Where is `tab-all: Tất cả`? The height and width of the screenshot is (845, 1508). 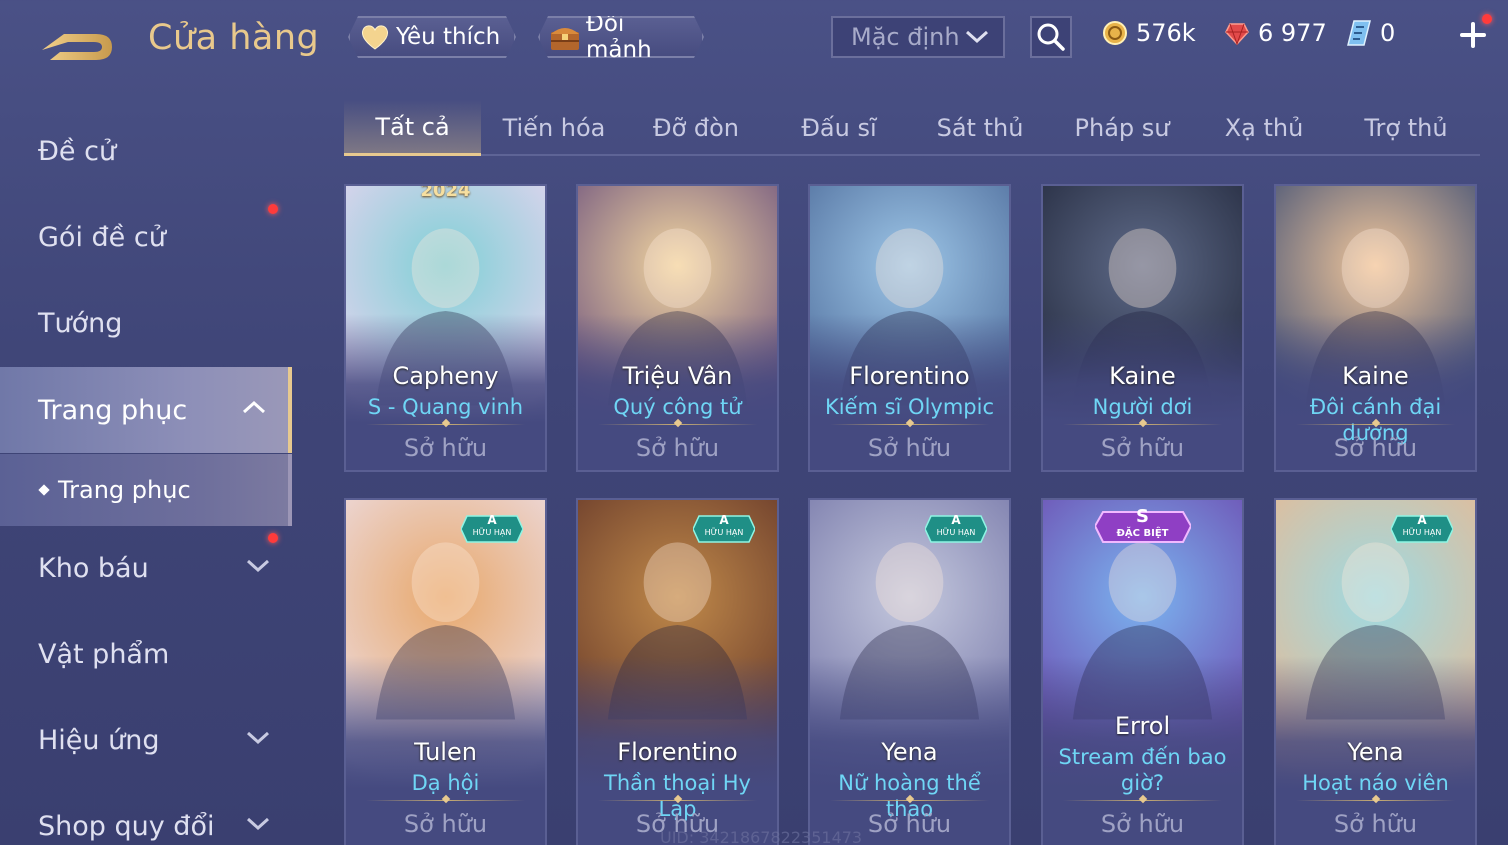 tab-all: Tất cả is located at coordinates (412, 128).